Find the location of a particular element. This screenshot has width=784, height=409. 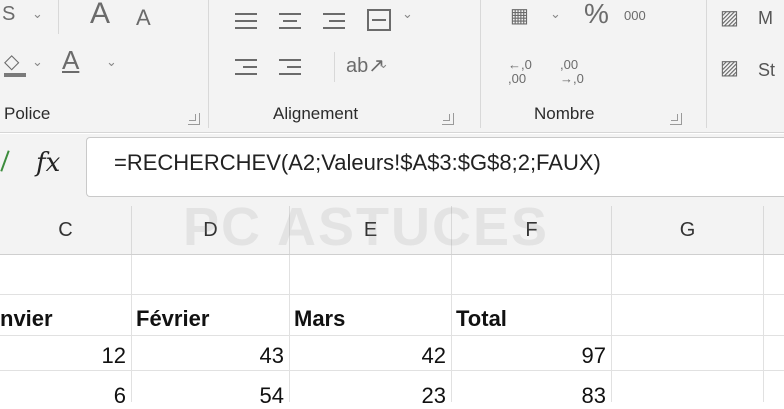

conditional-format-icon: ▨ is located at coordinates (729, 18).